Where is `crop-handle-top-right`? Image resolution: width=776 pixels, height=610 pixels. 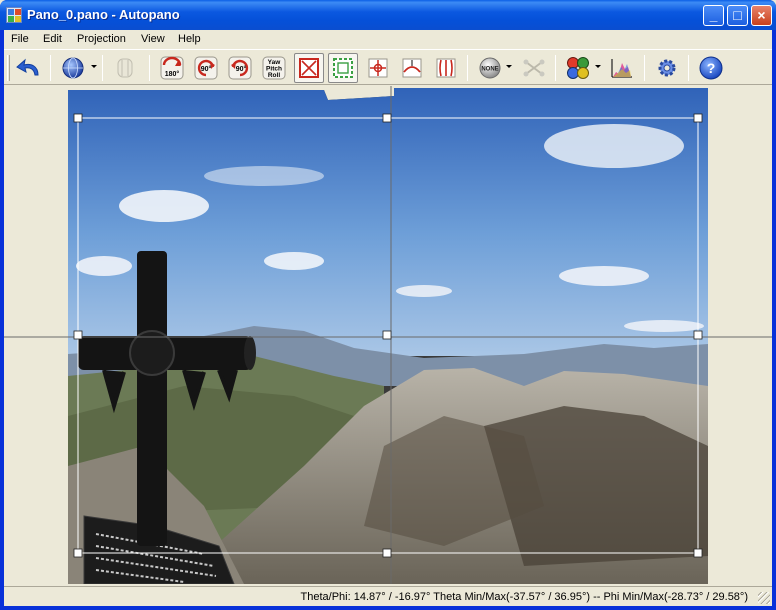
crop-handle-top-right is located at coordinates (698, 118).